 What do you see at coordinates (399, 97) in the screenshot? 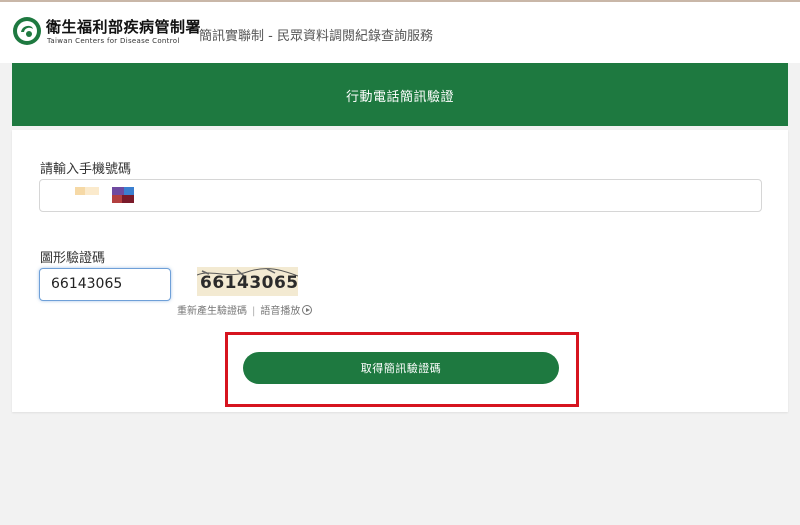
I see `page-title: 行動電話簡訊驗證` at bounding box center [399, 97].